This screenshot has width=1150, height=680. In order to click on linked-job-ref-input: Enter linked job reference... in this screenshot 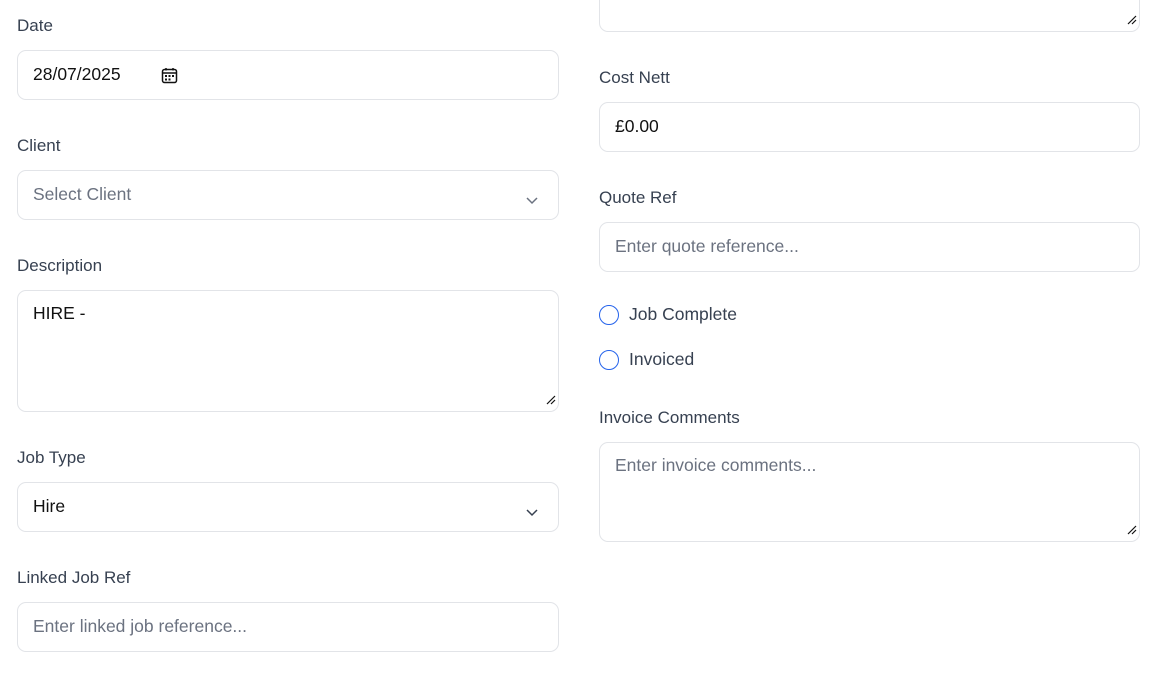, I will do `click(288, 627)`.